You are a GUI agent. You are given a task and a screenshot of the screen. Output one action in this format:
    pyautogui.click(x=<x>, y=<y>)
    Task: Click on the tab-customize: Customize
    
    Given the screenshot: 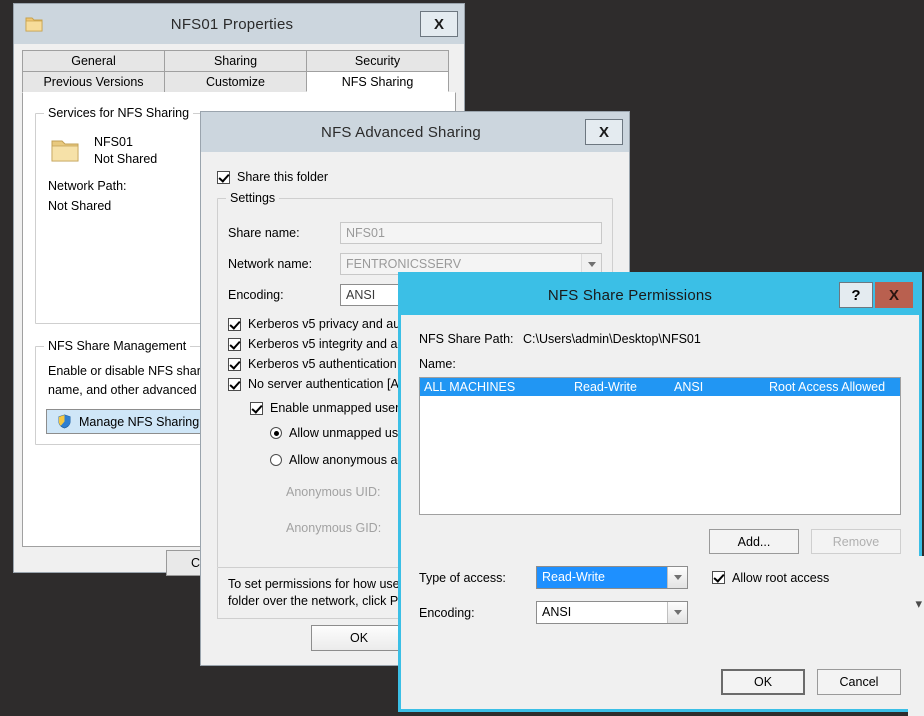 What is the action you would take?
    pyautogui.click(x=235, y=81)
    